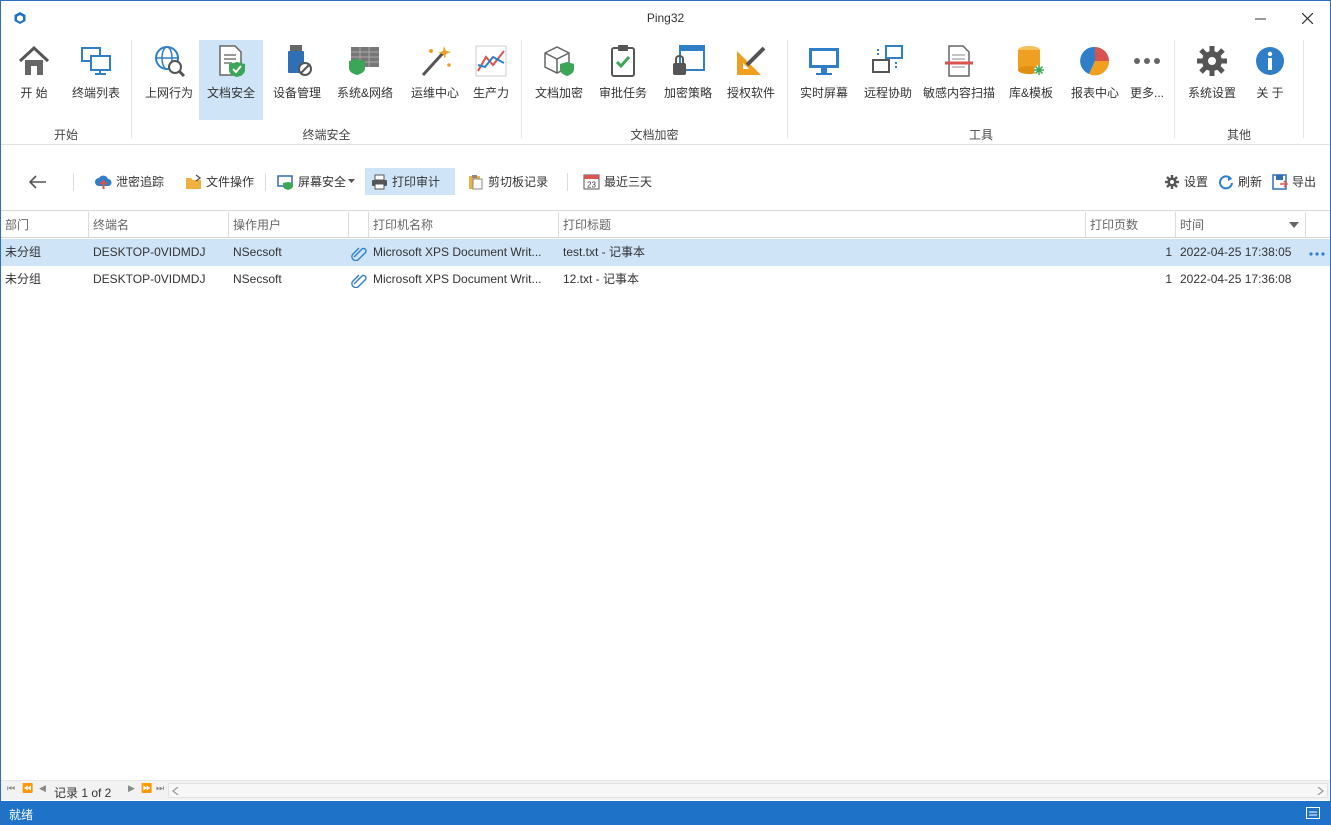 The image size is (1331, 825). What do you see at coordinates (103, 182) in the screenshot?
I see `cloud-upload-icon` at bounding box center [103, 182].